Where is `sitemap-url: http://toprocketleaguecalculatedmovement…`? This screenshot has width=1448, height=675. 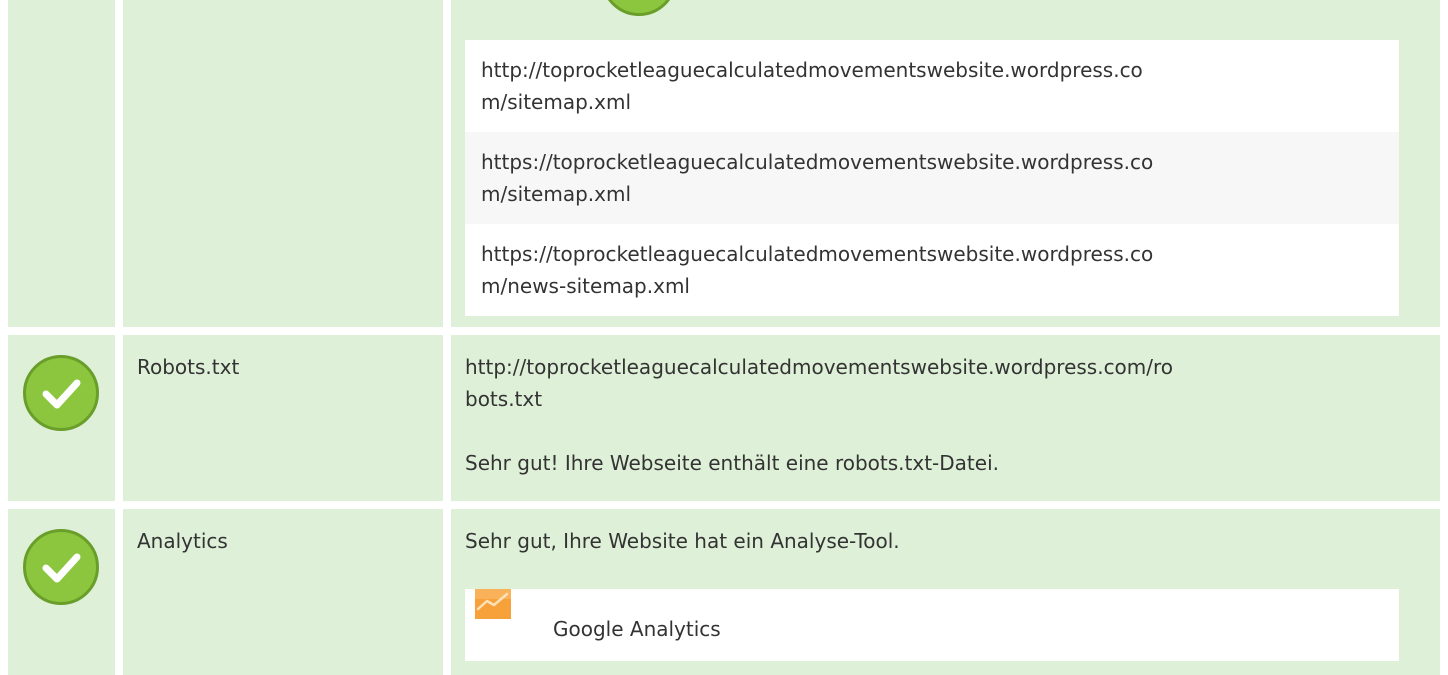
sitemap-url: http://toprocketleaguecalculatedmovement… is located at coordinates (932, 86).